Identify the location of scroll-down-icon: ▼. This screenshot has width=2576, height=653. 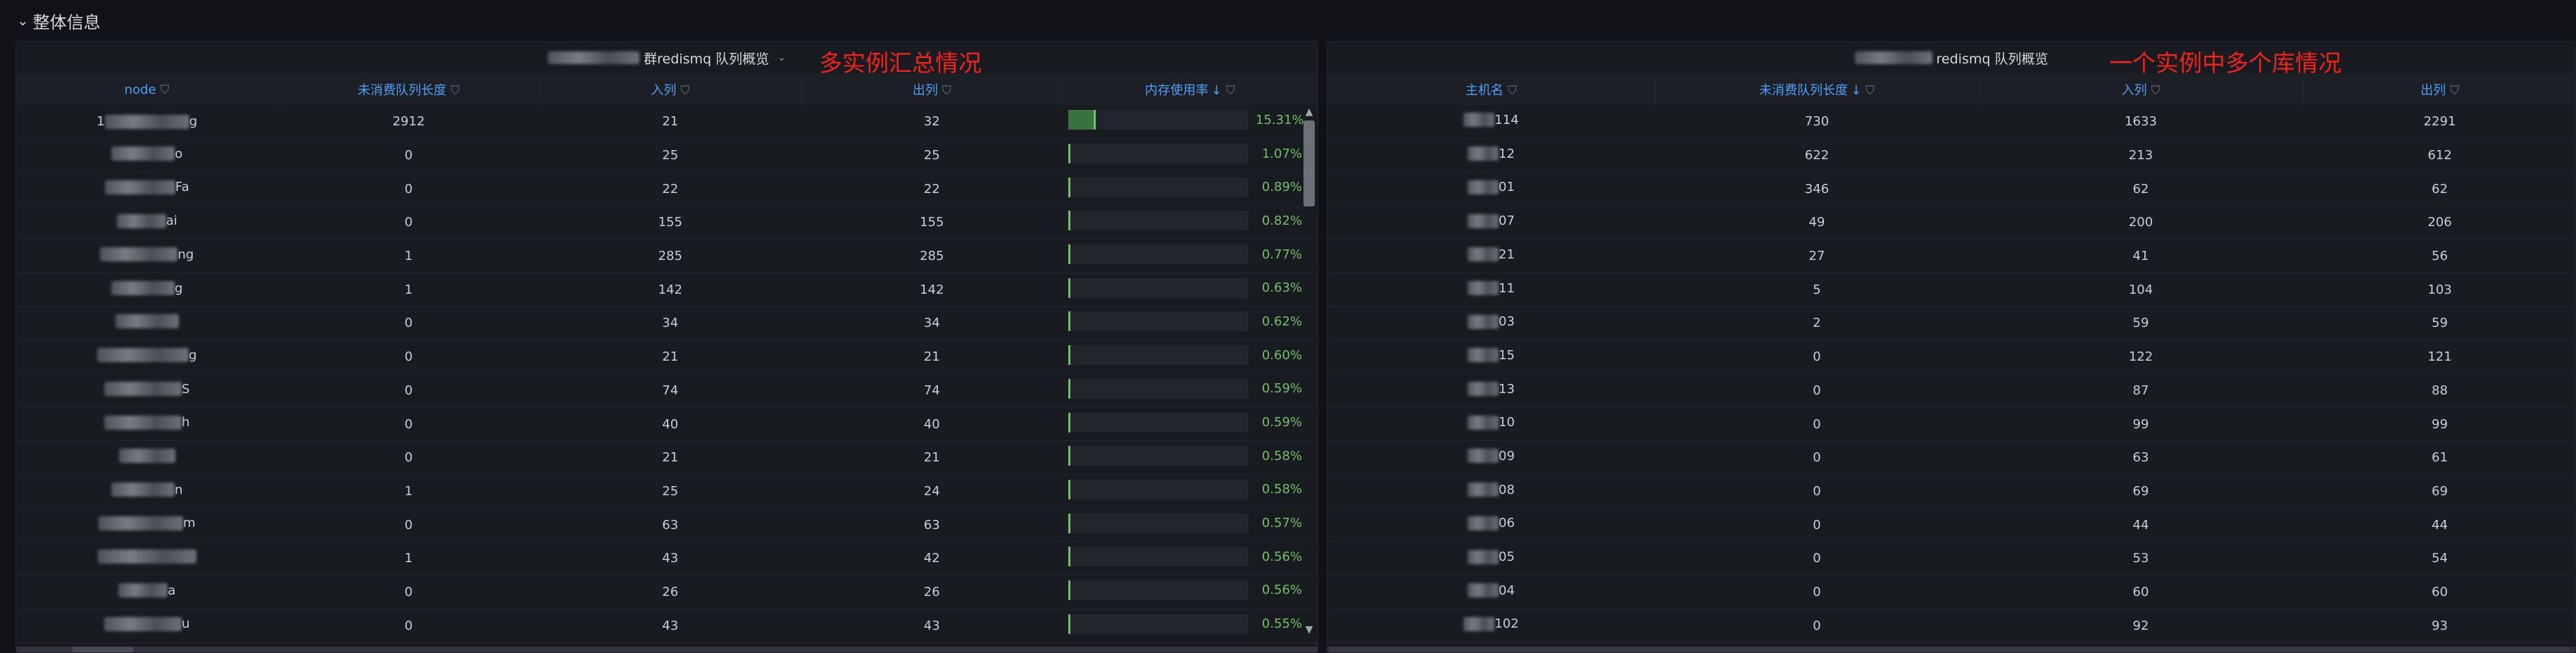
(1309, 630).